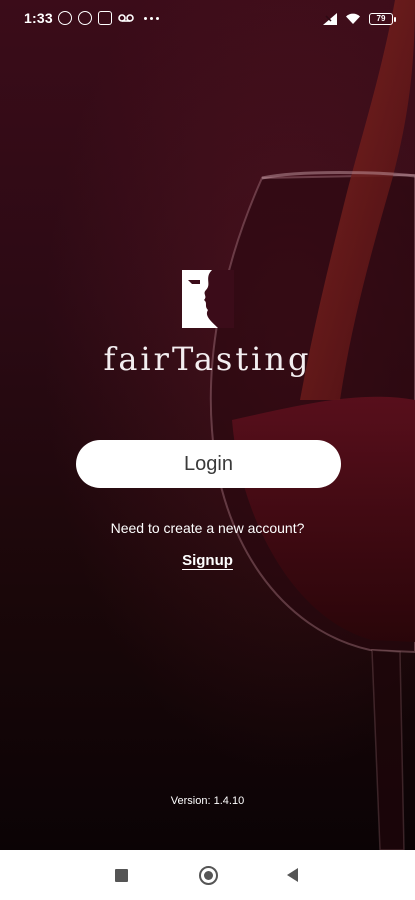 The image size is (415, 900). What do you see at coordinates (382, 19) in the screenshot?
I see `battery-icon: 79` at bounding box center [382, 19].